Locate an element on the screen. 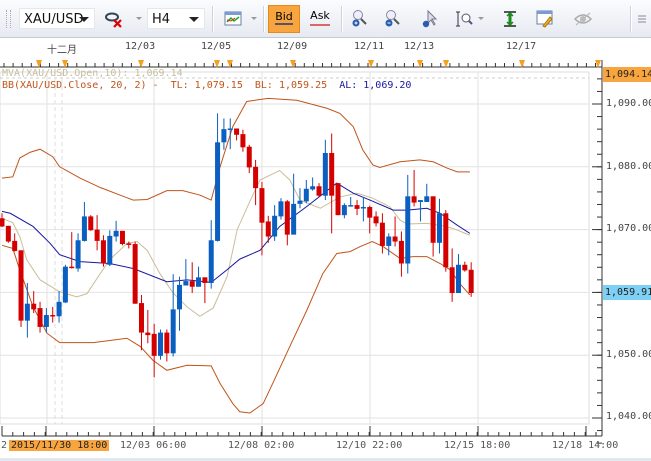 This screenshot has height=461, width=651. time-label: 12/03 06:00 is located at coordinates (153, 445).